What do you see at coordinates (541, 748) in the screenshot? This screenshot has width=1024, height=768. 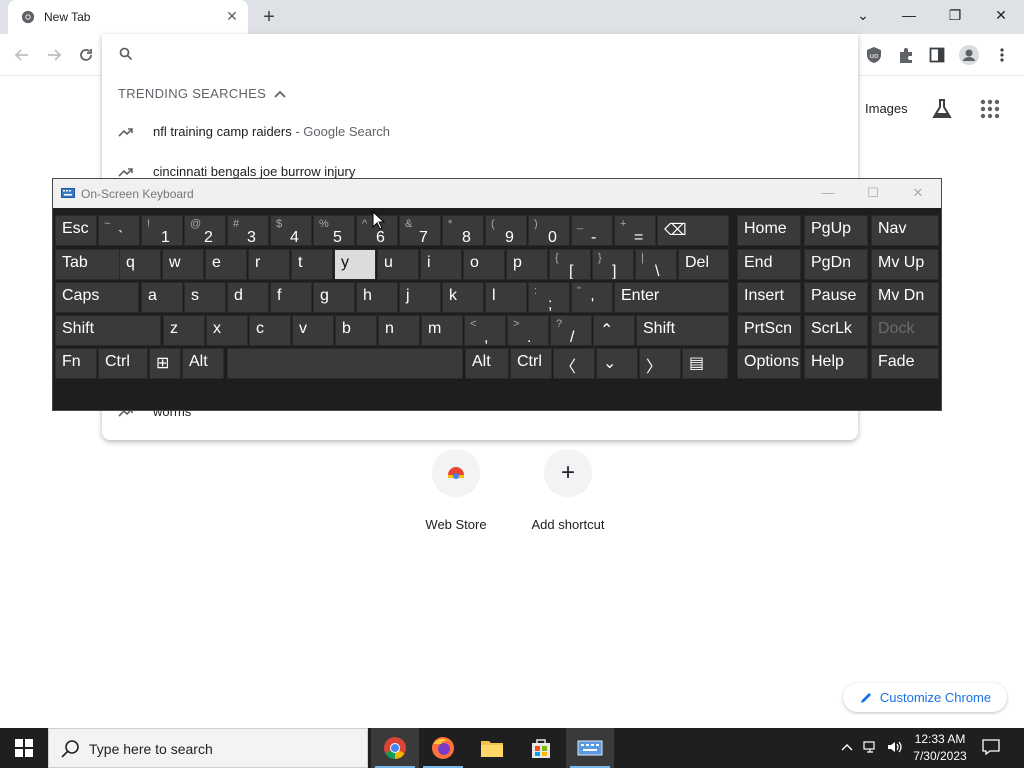 I see `taskbar-store-app` at bounding box center [541, 748].